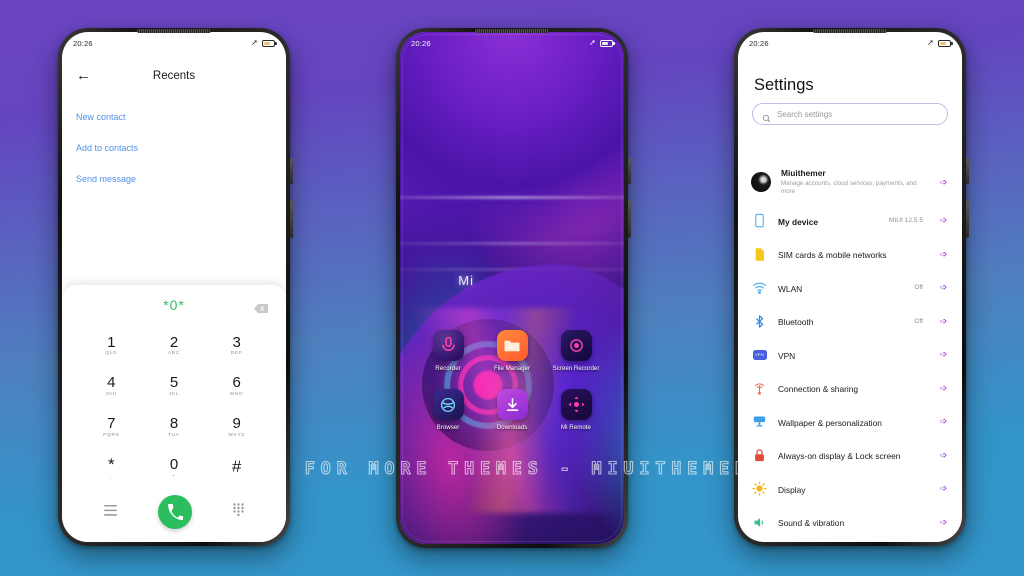 The height and width of the screenshot is (576, 1024). Describe the element at coordinates (111, 477) in the screenshot. I see `key-sublabel: ,` at that location.